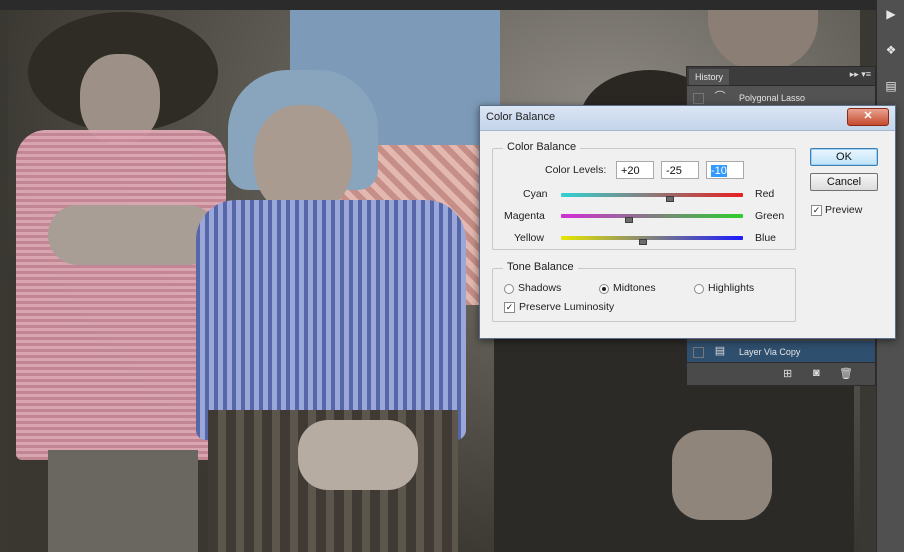  Describe the element at coordinates (629, 220) in the screenshot. I see `magenta-green-slider-thumb` at that location.